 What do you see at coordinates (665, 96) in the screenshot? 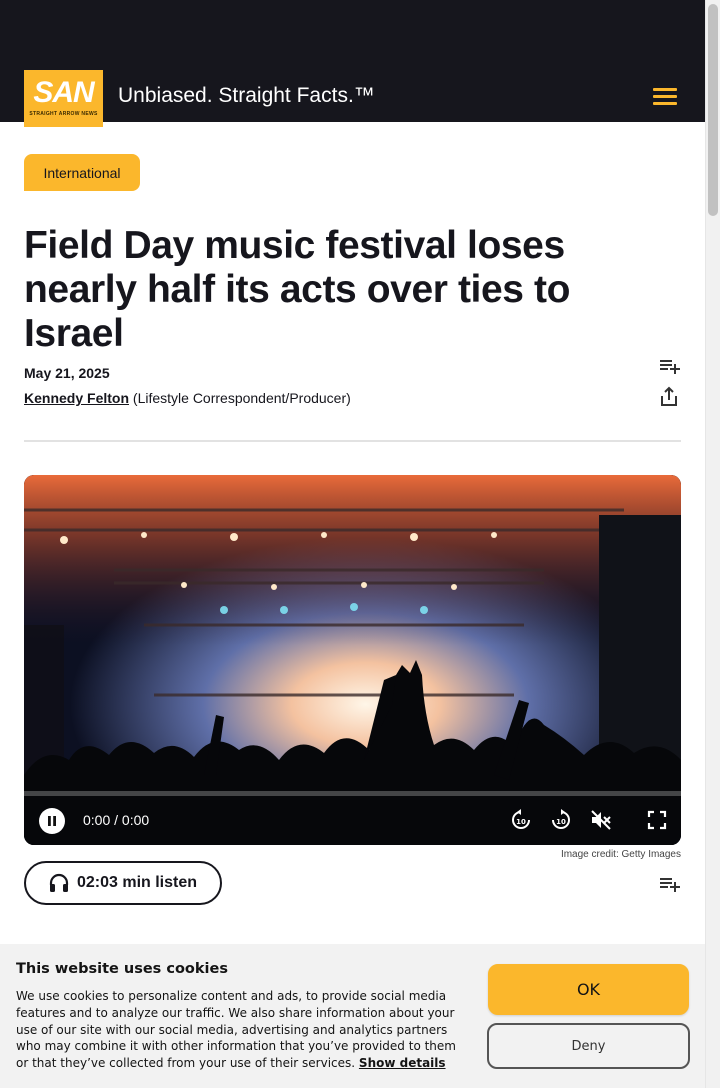
I see `hamburger-menu-icon` at bounding box center [665, 96].